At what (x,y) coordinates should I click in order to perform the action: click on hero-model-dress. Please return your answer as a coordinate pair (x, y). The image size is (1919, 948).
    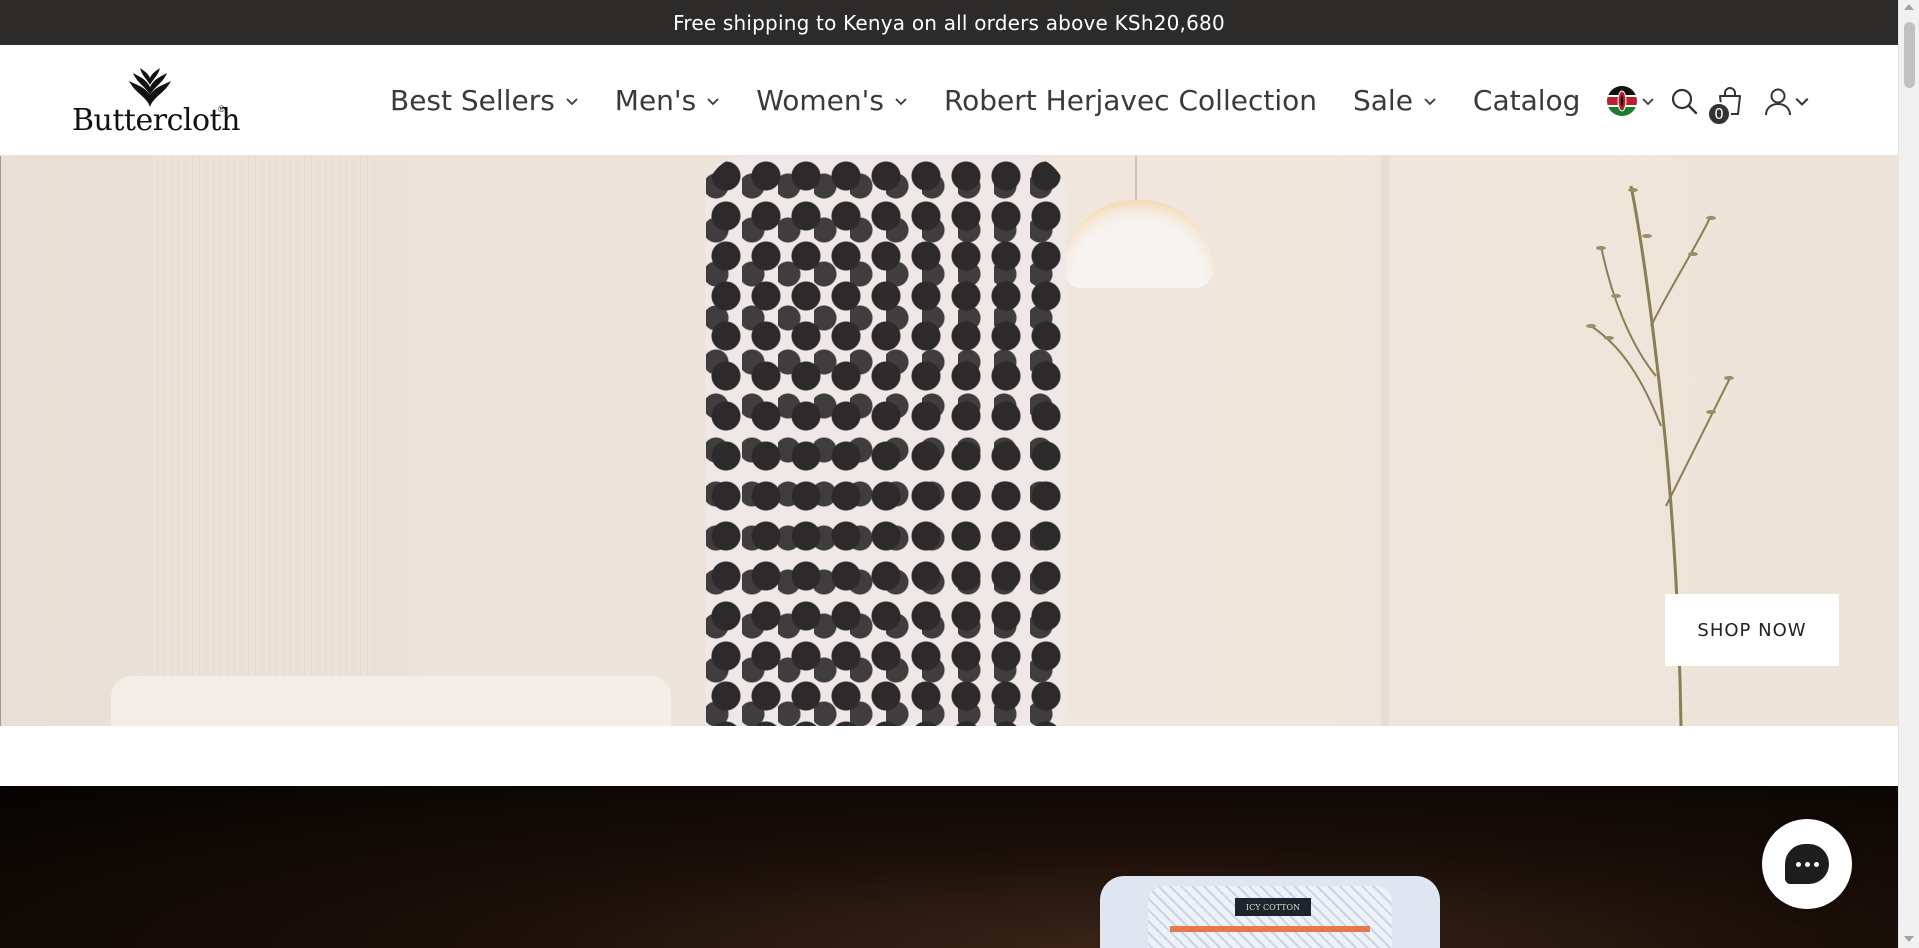
    Looking at the image, I should click on (886, 441).